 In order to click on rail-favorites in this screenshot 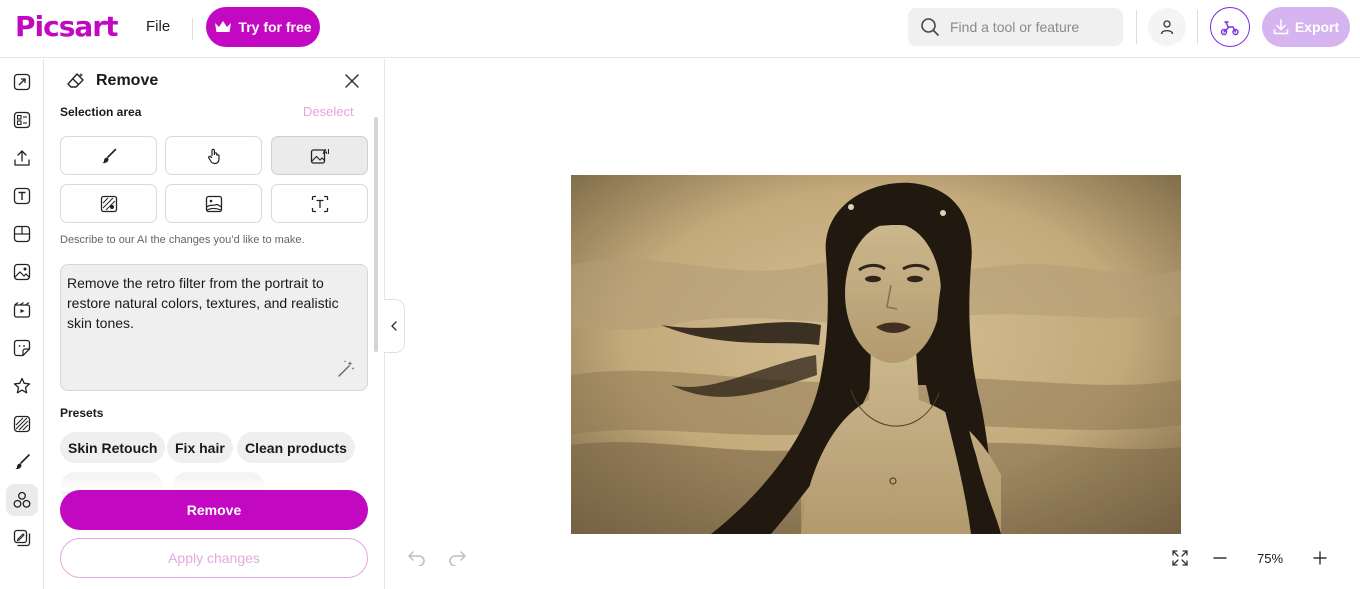, I will do `click(22, 386)`.